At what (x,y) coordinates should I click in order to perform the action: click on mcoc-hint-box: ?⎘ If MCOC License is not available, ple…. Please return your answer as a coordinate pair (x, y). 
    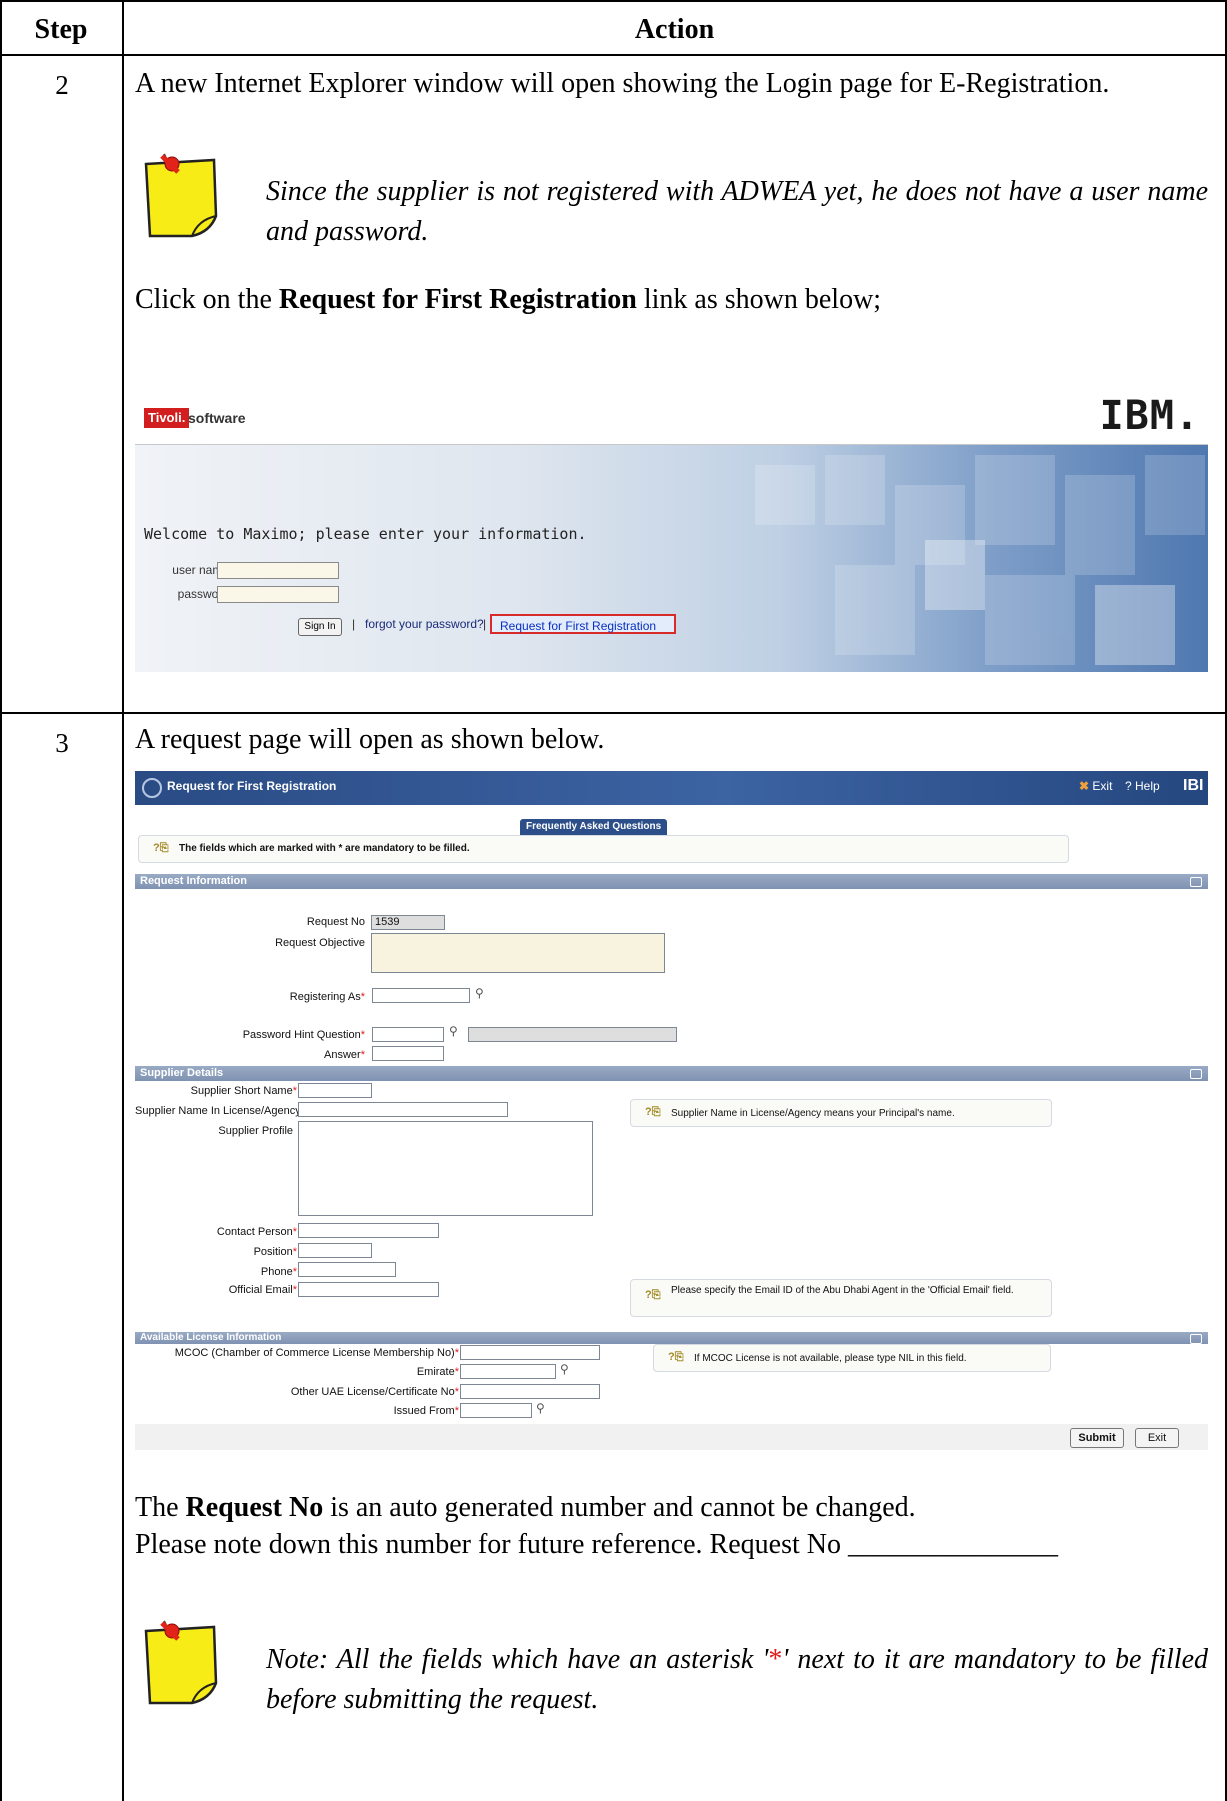
    Looking at the image, I should click on (852, 1358).